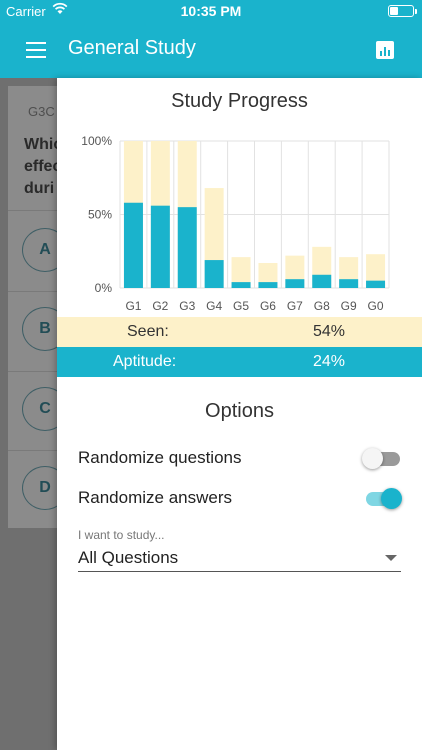 The height and width of the screenshot is (750, 422). What do you see at coordinates (104, 288) in the screenshot?
I see `y-tick-label: 0%` at bounding box center [104, 288].